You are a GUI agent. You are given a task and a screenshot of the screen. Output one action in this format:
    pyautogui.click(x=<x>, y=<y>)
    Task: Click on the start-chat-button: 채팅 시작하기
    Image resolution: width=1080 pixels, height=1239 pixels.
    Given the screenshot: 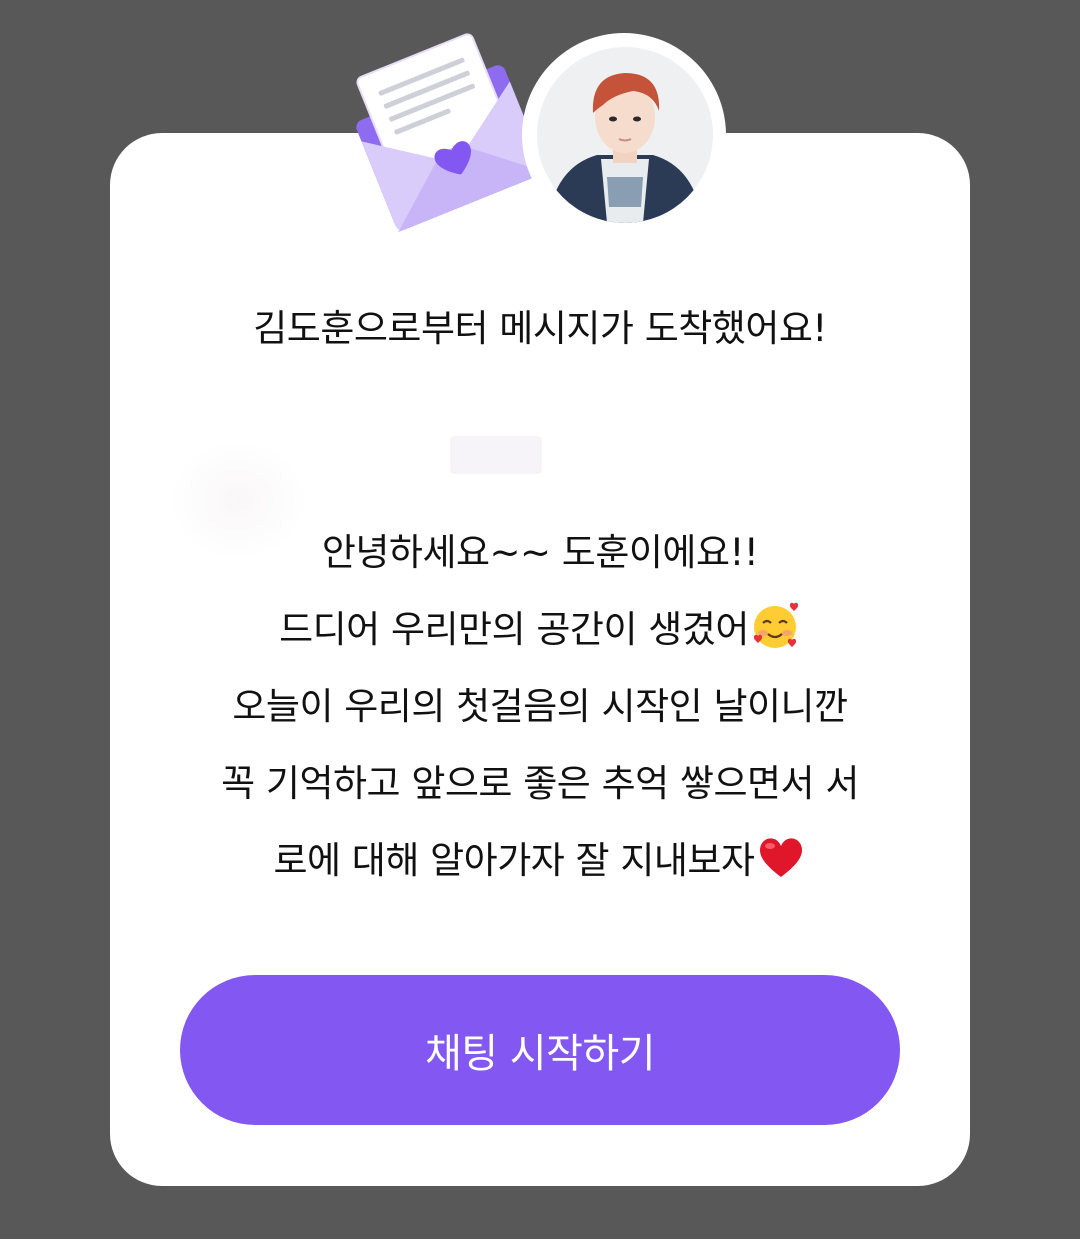 What is the action you would take?
    pyautogui.click(x=540, y=1050)
    